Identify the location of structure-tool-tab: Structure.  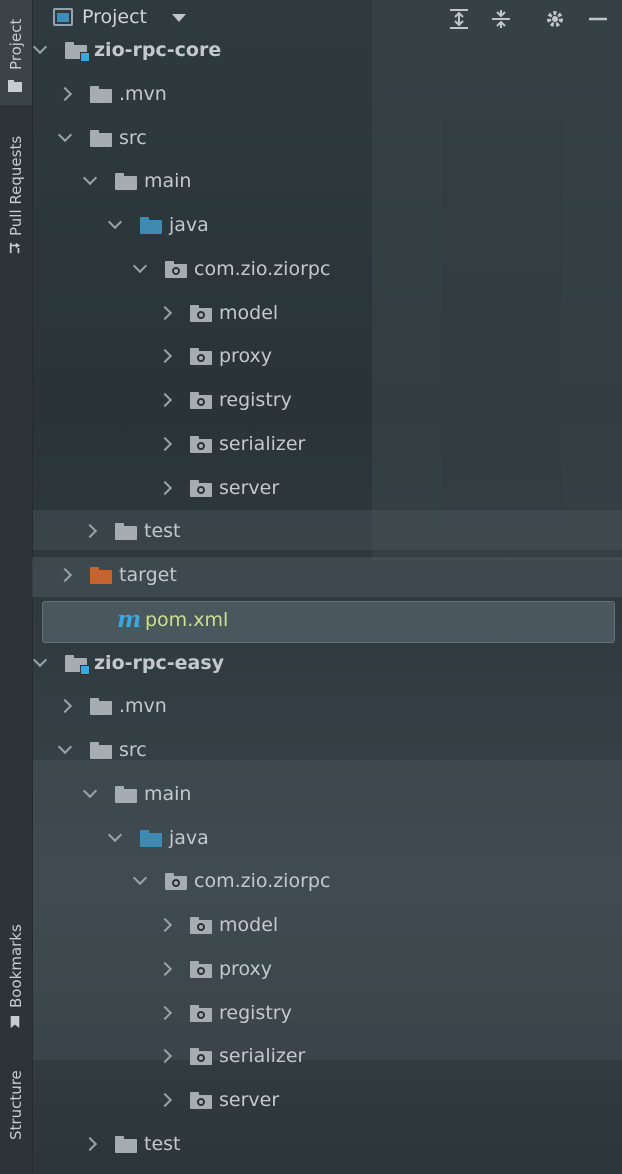
(16, 1115).